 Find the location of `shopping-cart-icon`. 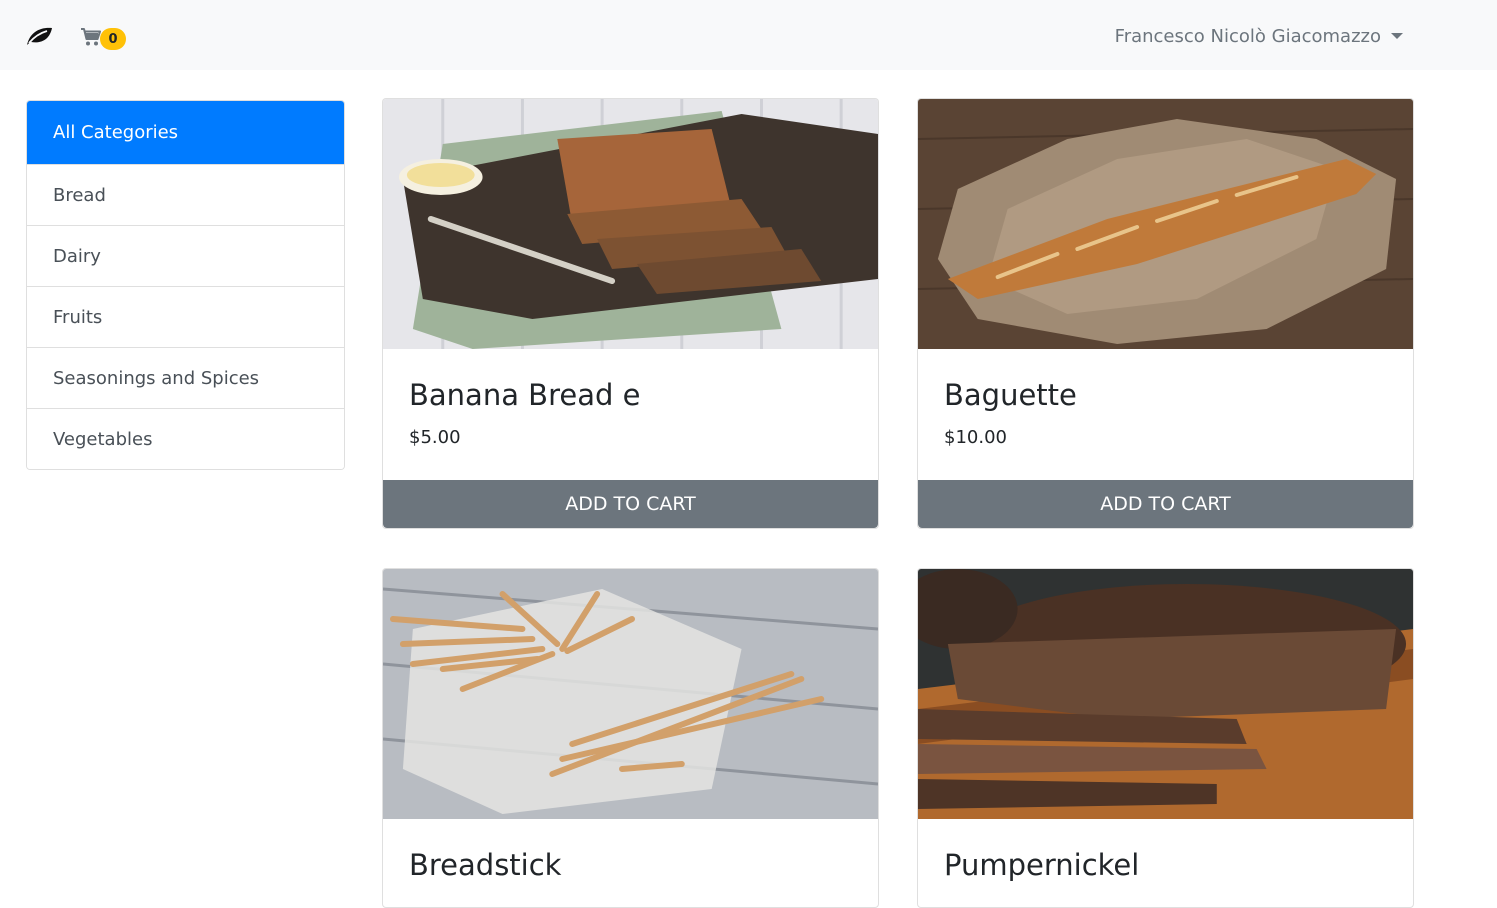

shopping-cart-icon is located at coordinates (91, 37).